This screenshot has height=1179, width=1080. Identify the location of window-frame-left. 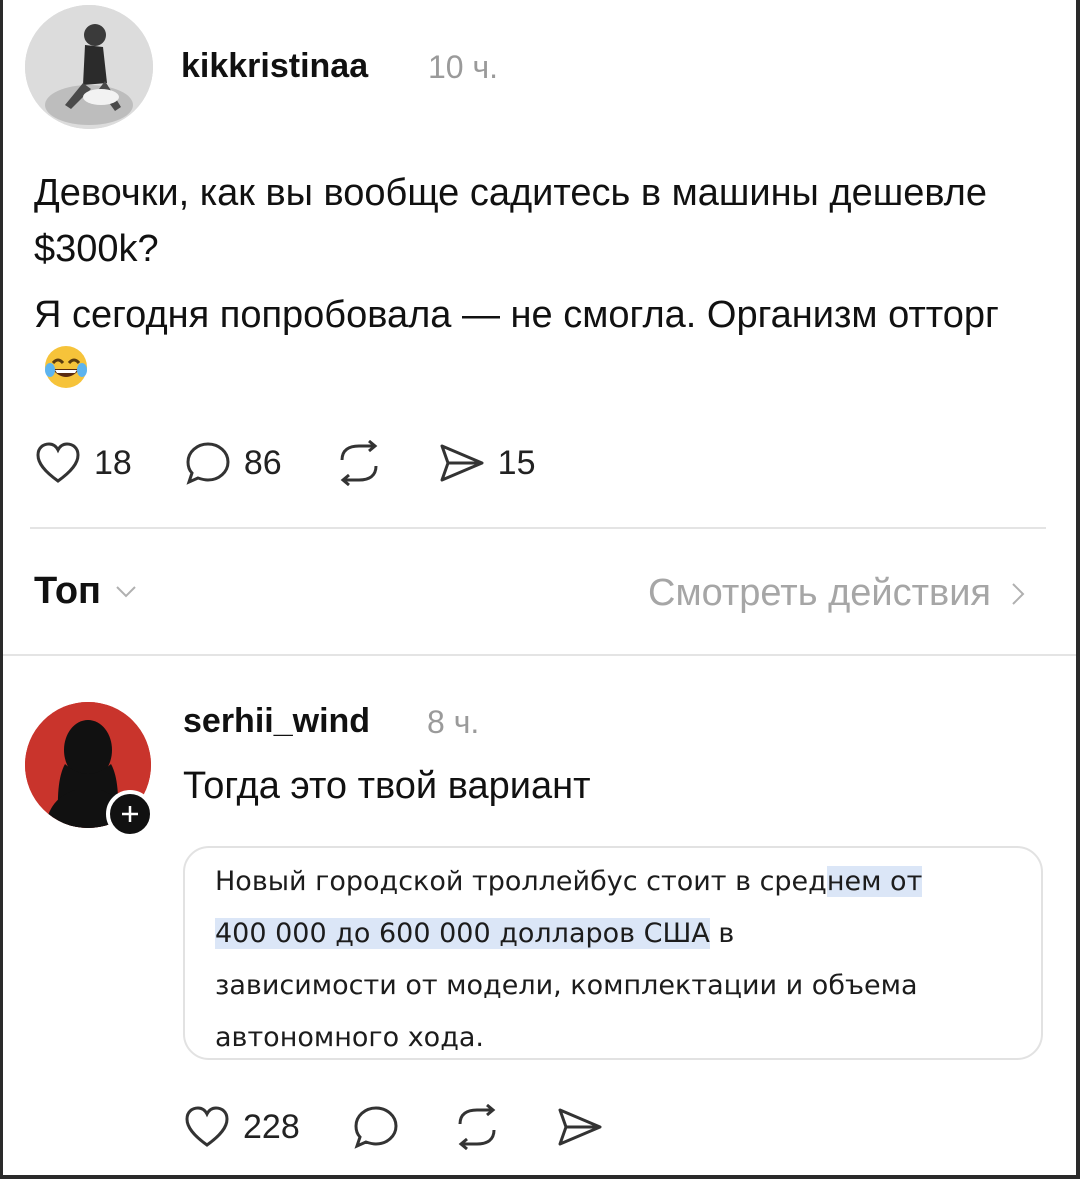
(1, 589).